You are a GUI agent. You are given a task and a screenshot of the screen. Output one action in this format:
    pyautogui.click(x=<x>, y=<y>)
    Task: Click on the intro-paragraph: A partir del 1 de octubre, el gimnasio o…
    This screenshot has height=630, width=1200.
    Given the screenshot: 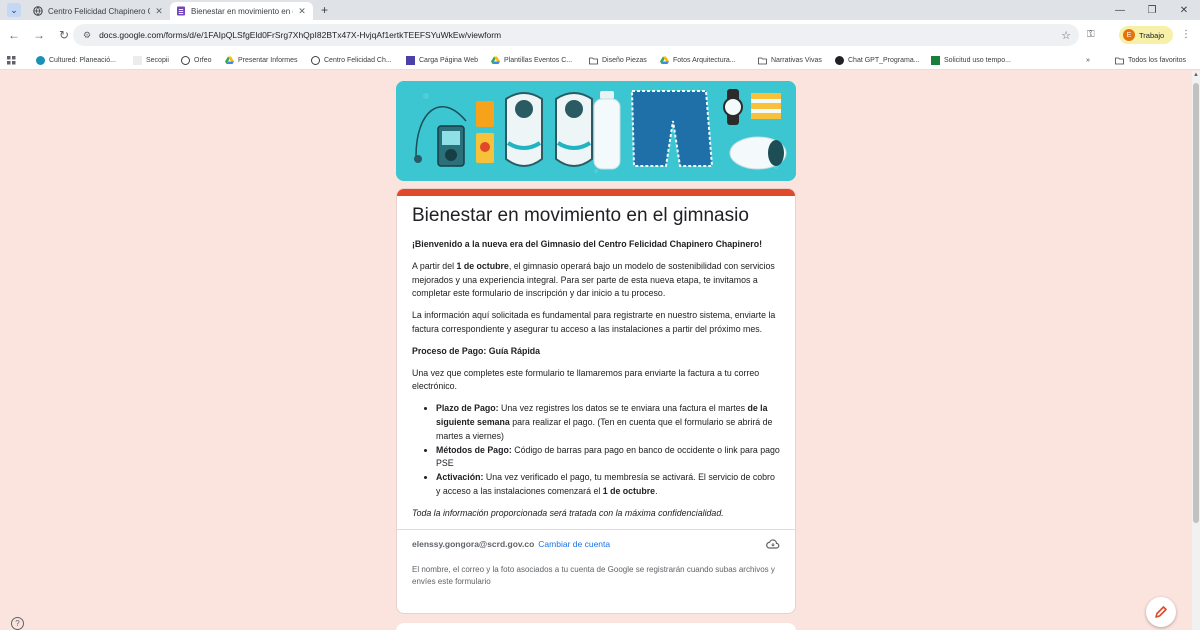 What is the action you would take?
    pyautogui.click(x=593, y=279)
    